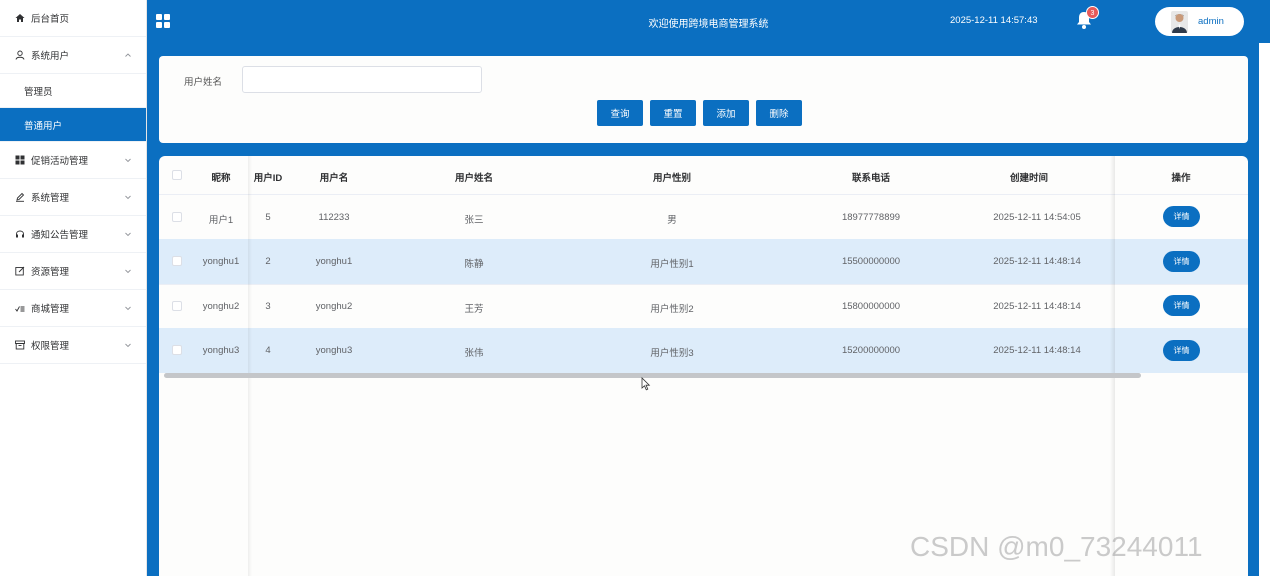 This screenshot has width=1270, height=576. What do you see at coordinates (620, 113) in the screenshot?
I see `query-button: 查询` at bounding box center [620, 113].